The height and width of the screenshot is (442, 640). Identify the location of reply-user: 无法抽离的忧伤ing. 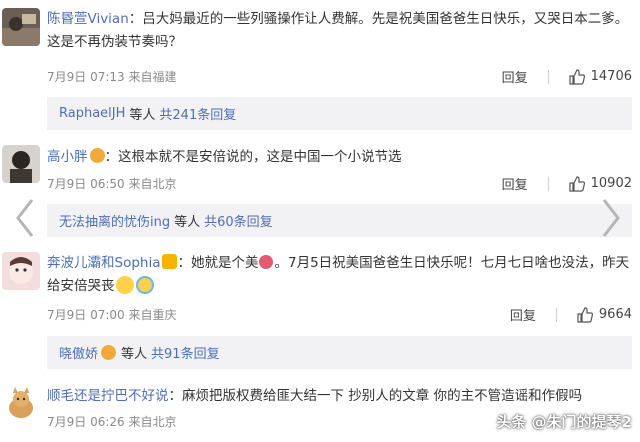
(114, 220).